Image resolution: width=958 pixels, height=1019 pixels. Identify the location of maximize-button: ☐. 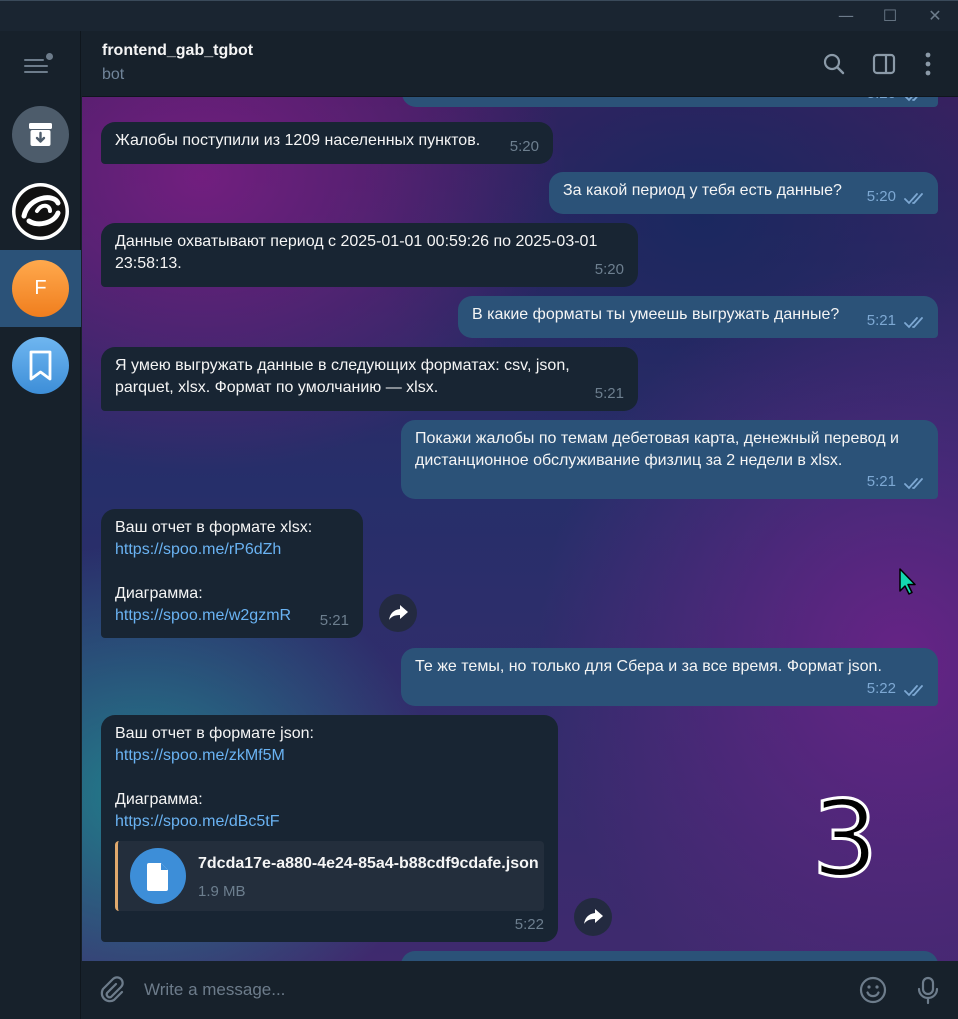
(890, 16).